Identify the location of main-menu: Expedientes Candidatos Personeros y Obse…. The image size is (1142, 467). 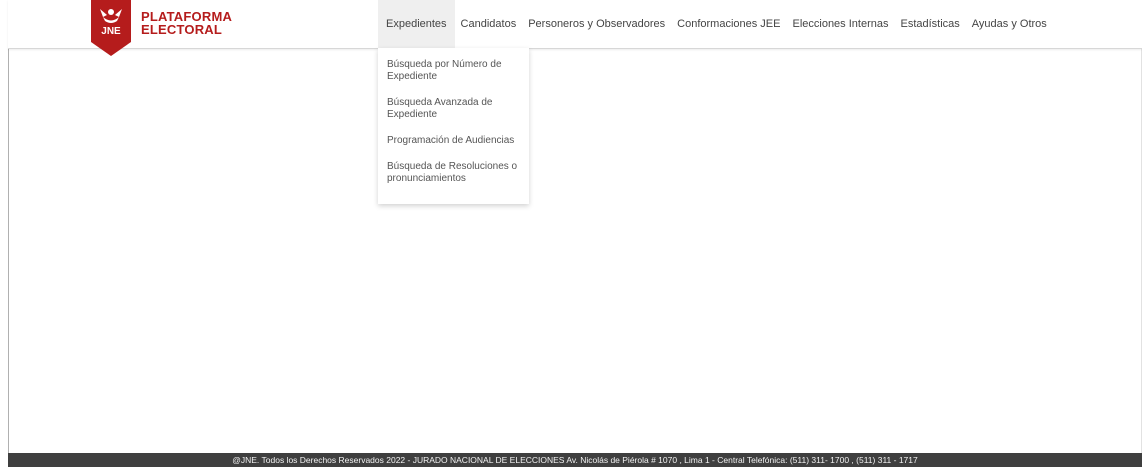
(715, 24).